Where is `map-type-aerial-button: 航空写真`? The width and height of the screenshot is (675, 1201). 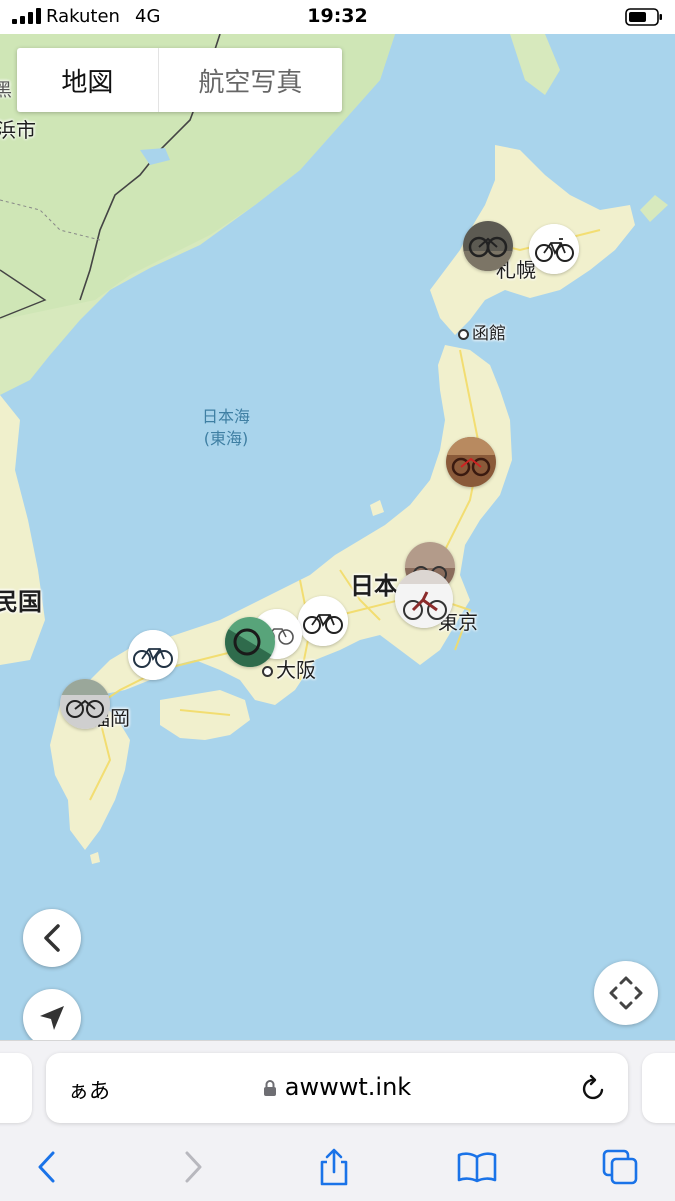
map-type-aerial-button: 航空写真 is located at coordinates (249, 80).